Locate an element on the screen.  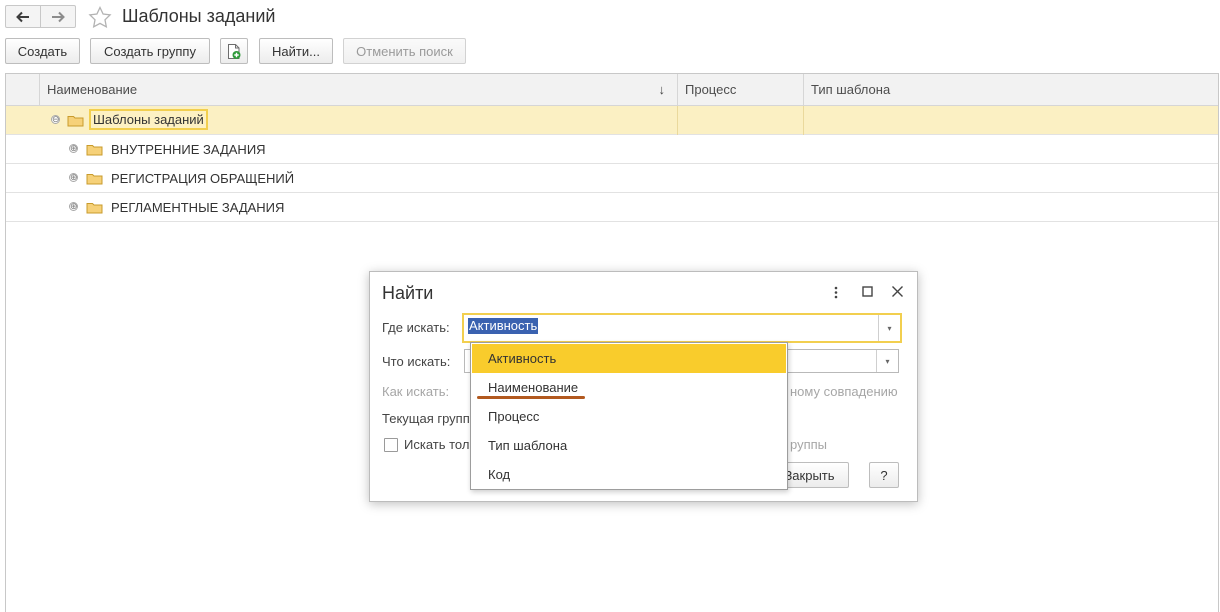
row-label: РЕГЛАМЕНТНЫЕ ЗАДАНИЯ is located at coordinates (198, 207).